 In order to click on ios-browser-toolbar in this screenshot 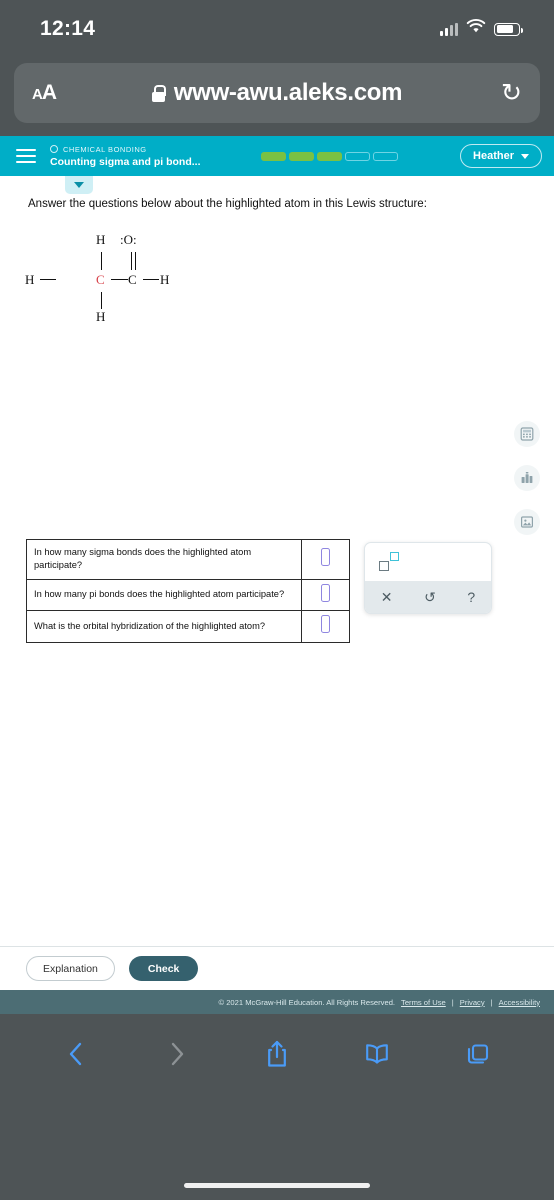, I will do `click(277, 1054)`.